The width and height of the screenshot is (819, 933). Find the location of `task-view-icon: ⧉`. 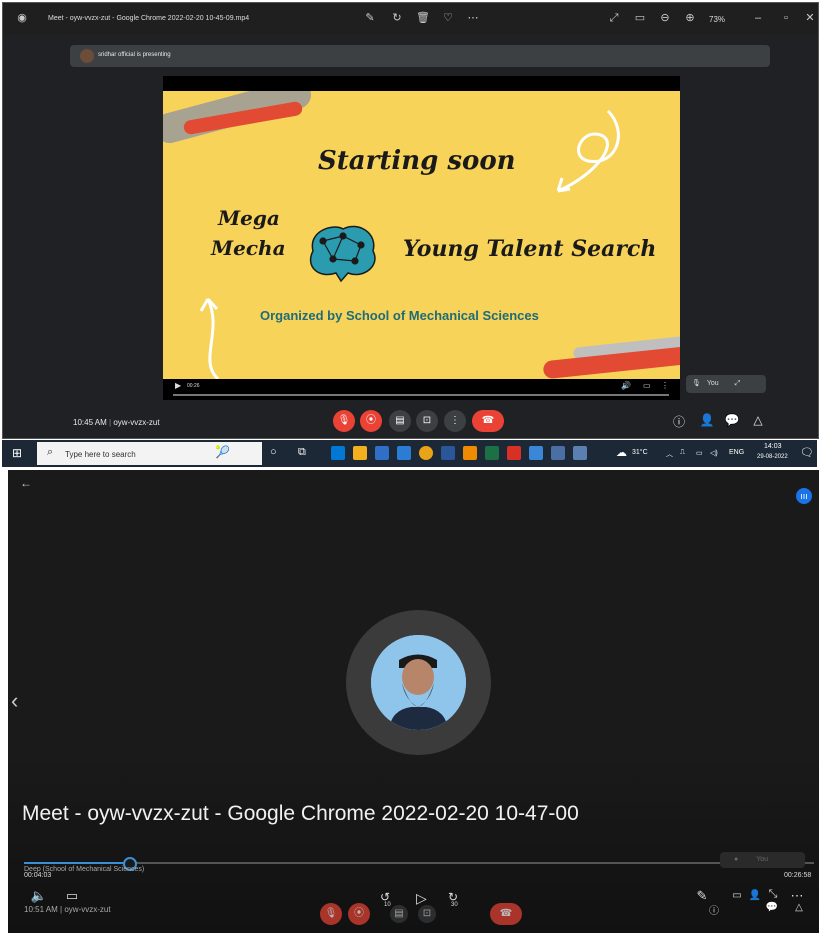

task-view-icon: ⧉ is located at coordinates (302, 452).